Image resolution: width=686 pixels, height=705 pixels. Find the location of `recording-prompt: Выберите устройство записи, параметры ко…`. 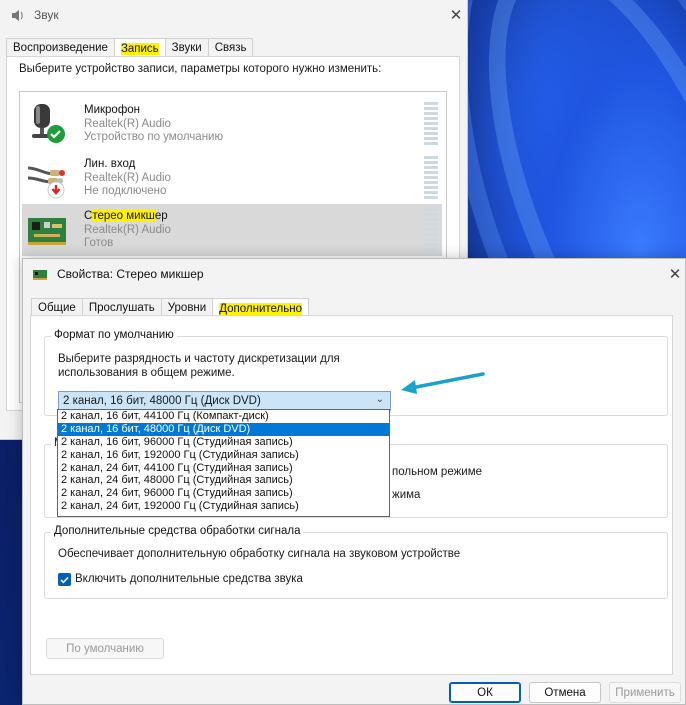

recording-prompt: Выберите устройство записи, параметры ко… is located at coordinates (200, 69).